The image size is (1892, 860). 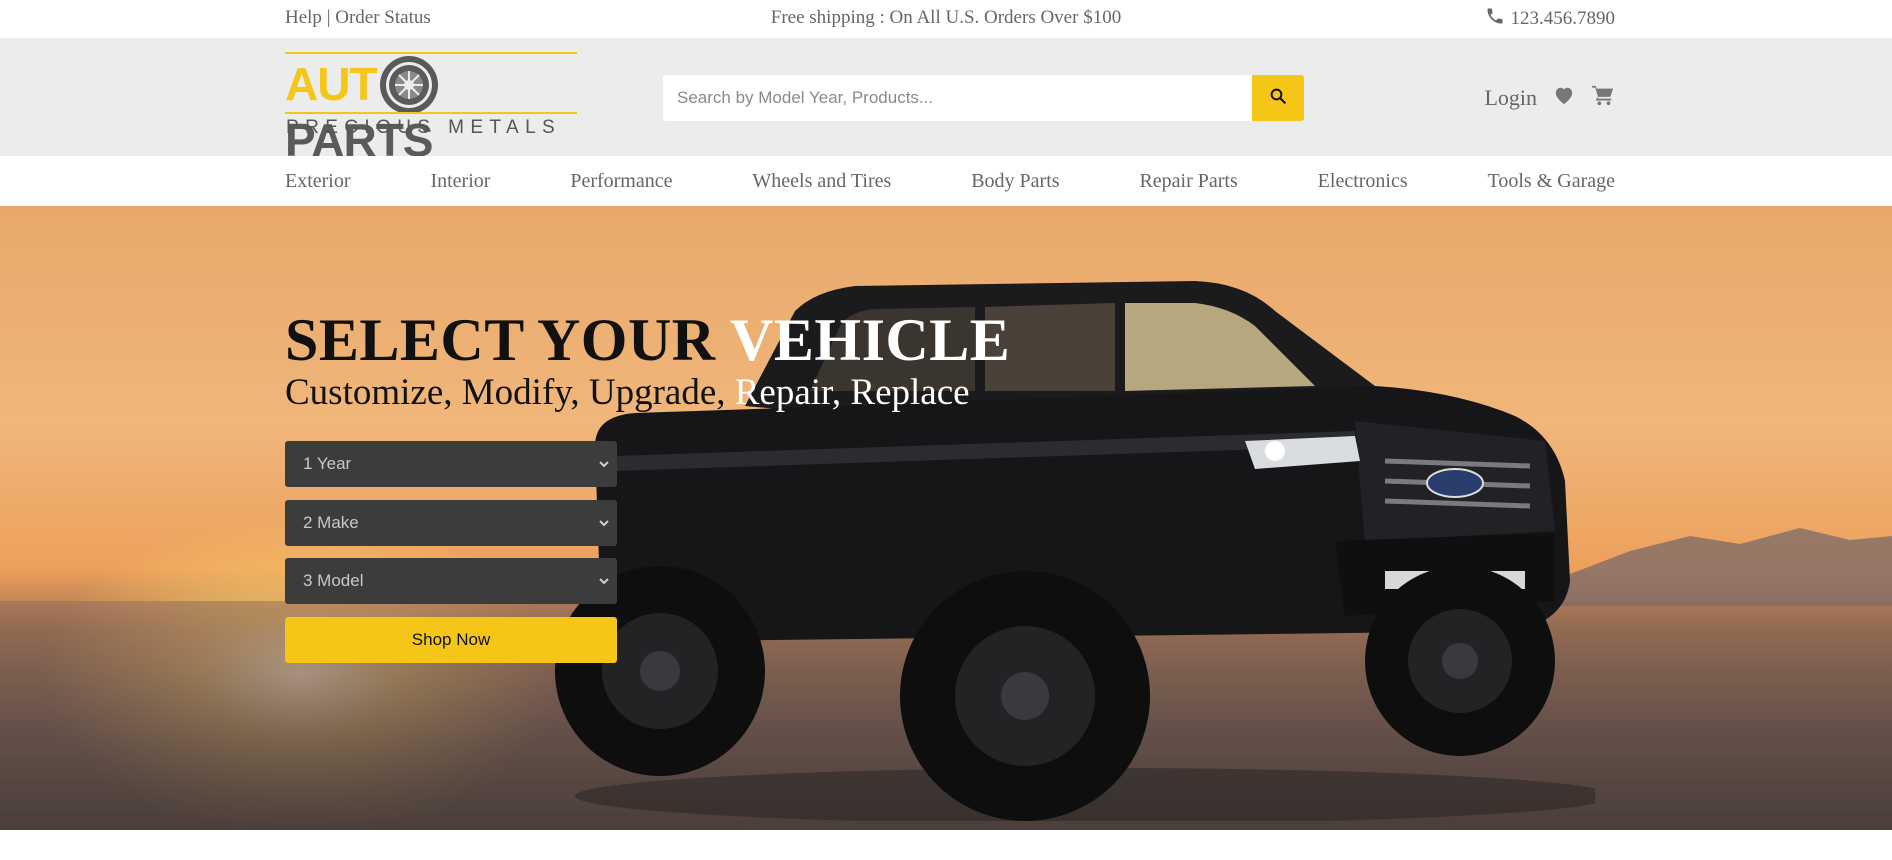 I want to click on model-select: 3 Model, so click(x=451, y=581).